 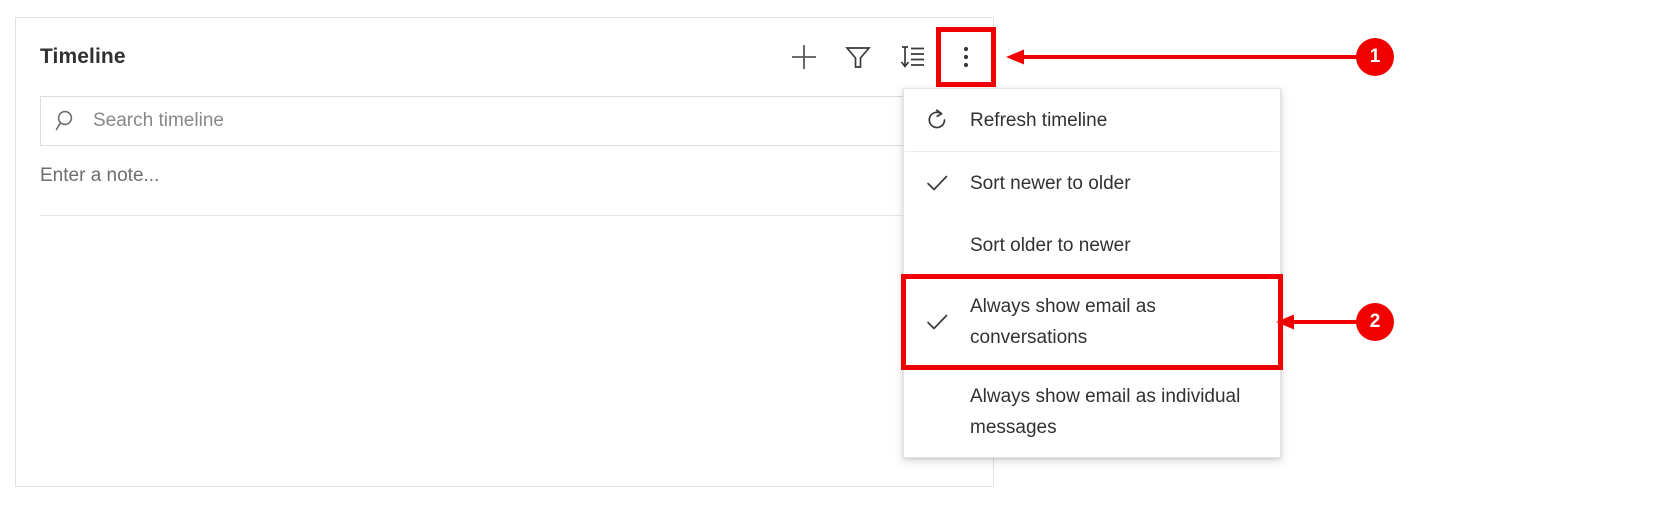 I want to click on menu-item-sort-older-to-newer: Sort older to newer, so click(x=1092, y=245).